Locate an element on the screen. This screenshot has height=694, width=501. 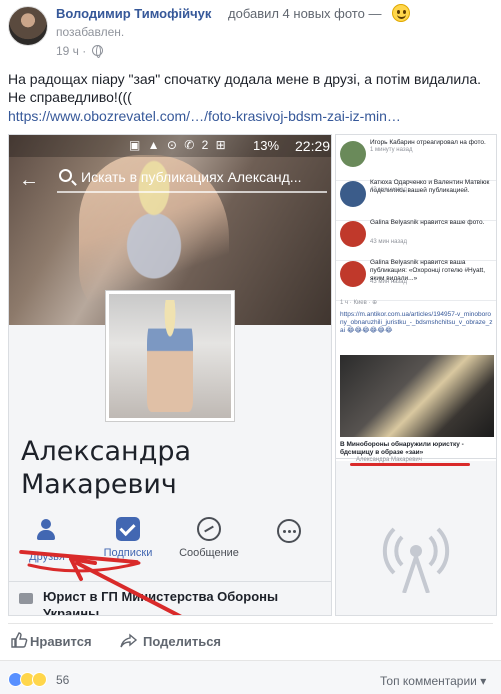
message-label: Сообщение is located at coordinates (209, 553).